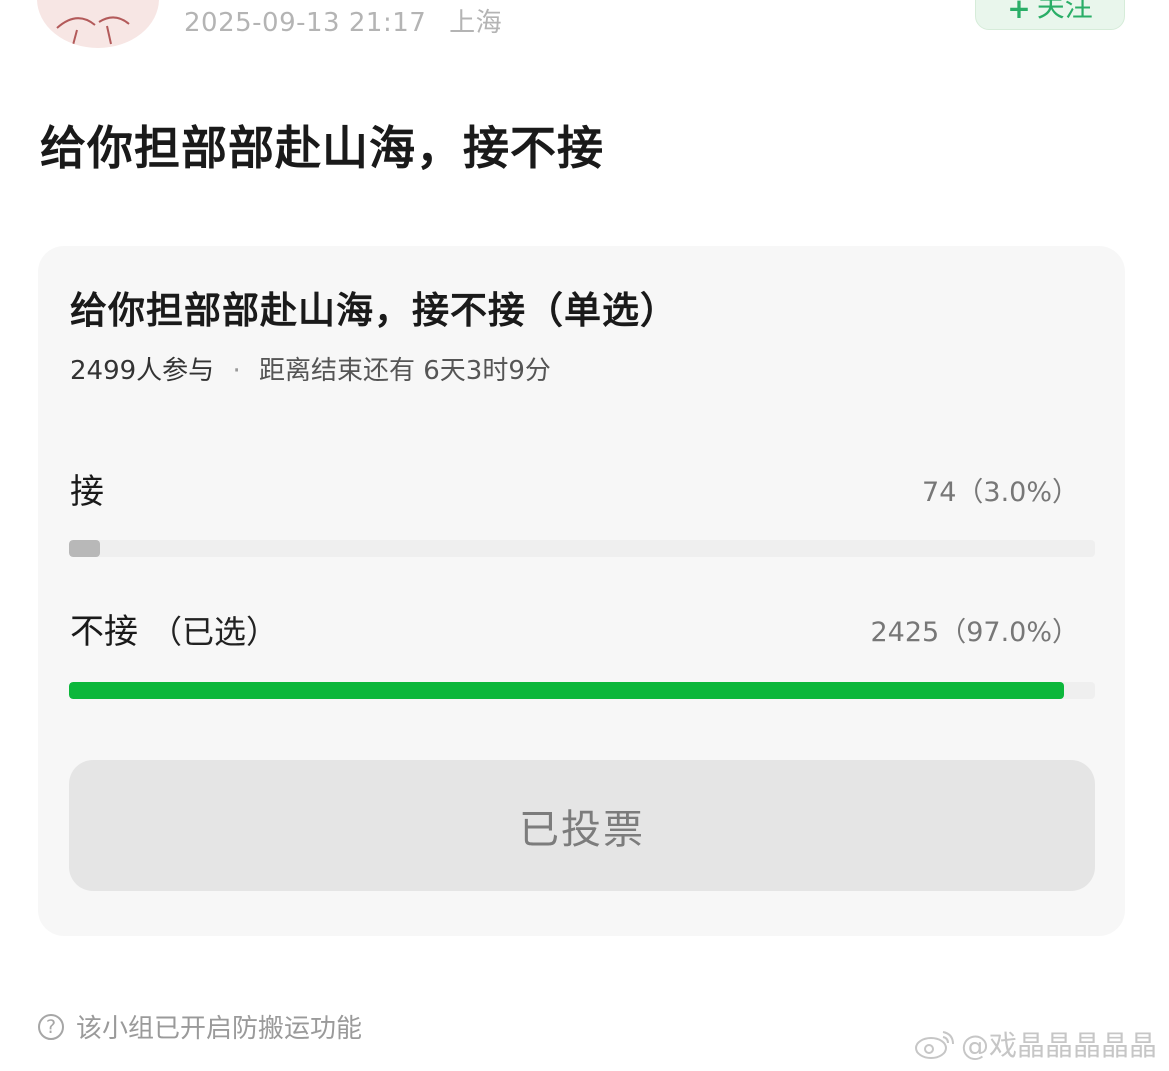 This screenshot has width=1169, height=1071. Describe the element at coordinates (104, 632) in the screenshot. I see `option-text: 不接` at that location.